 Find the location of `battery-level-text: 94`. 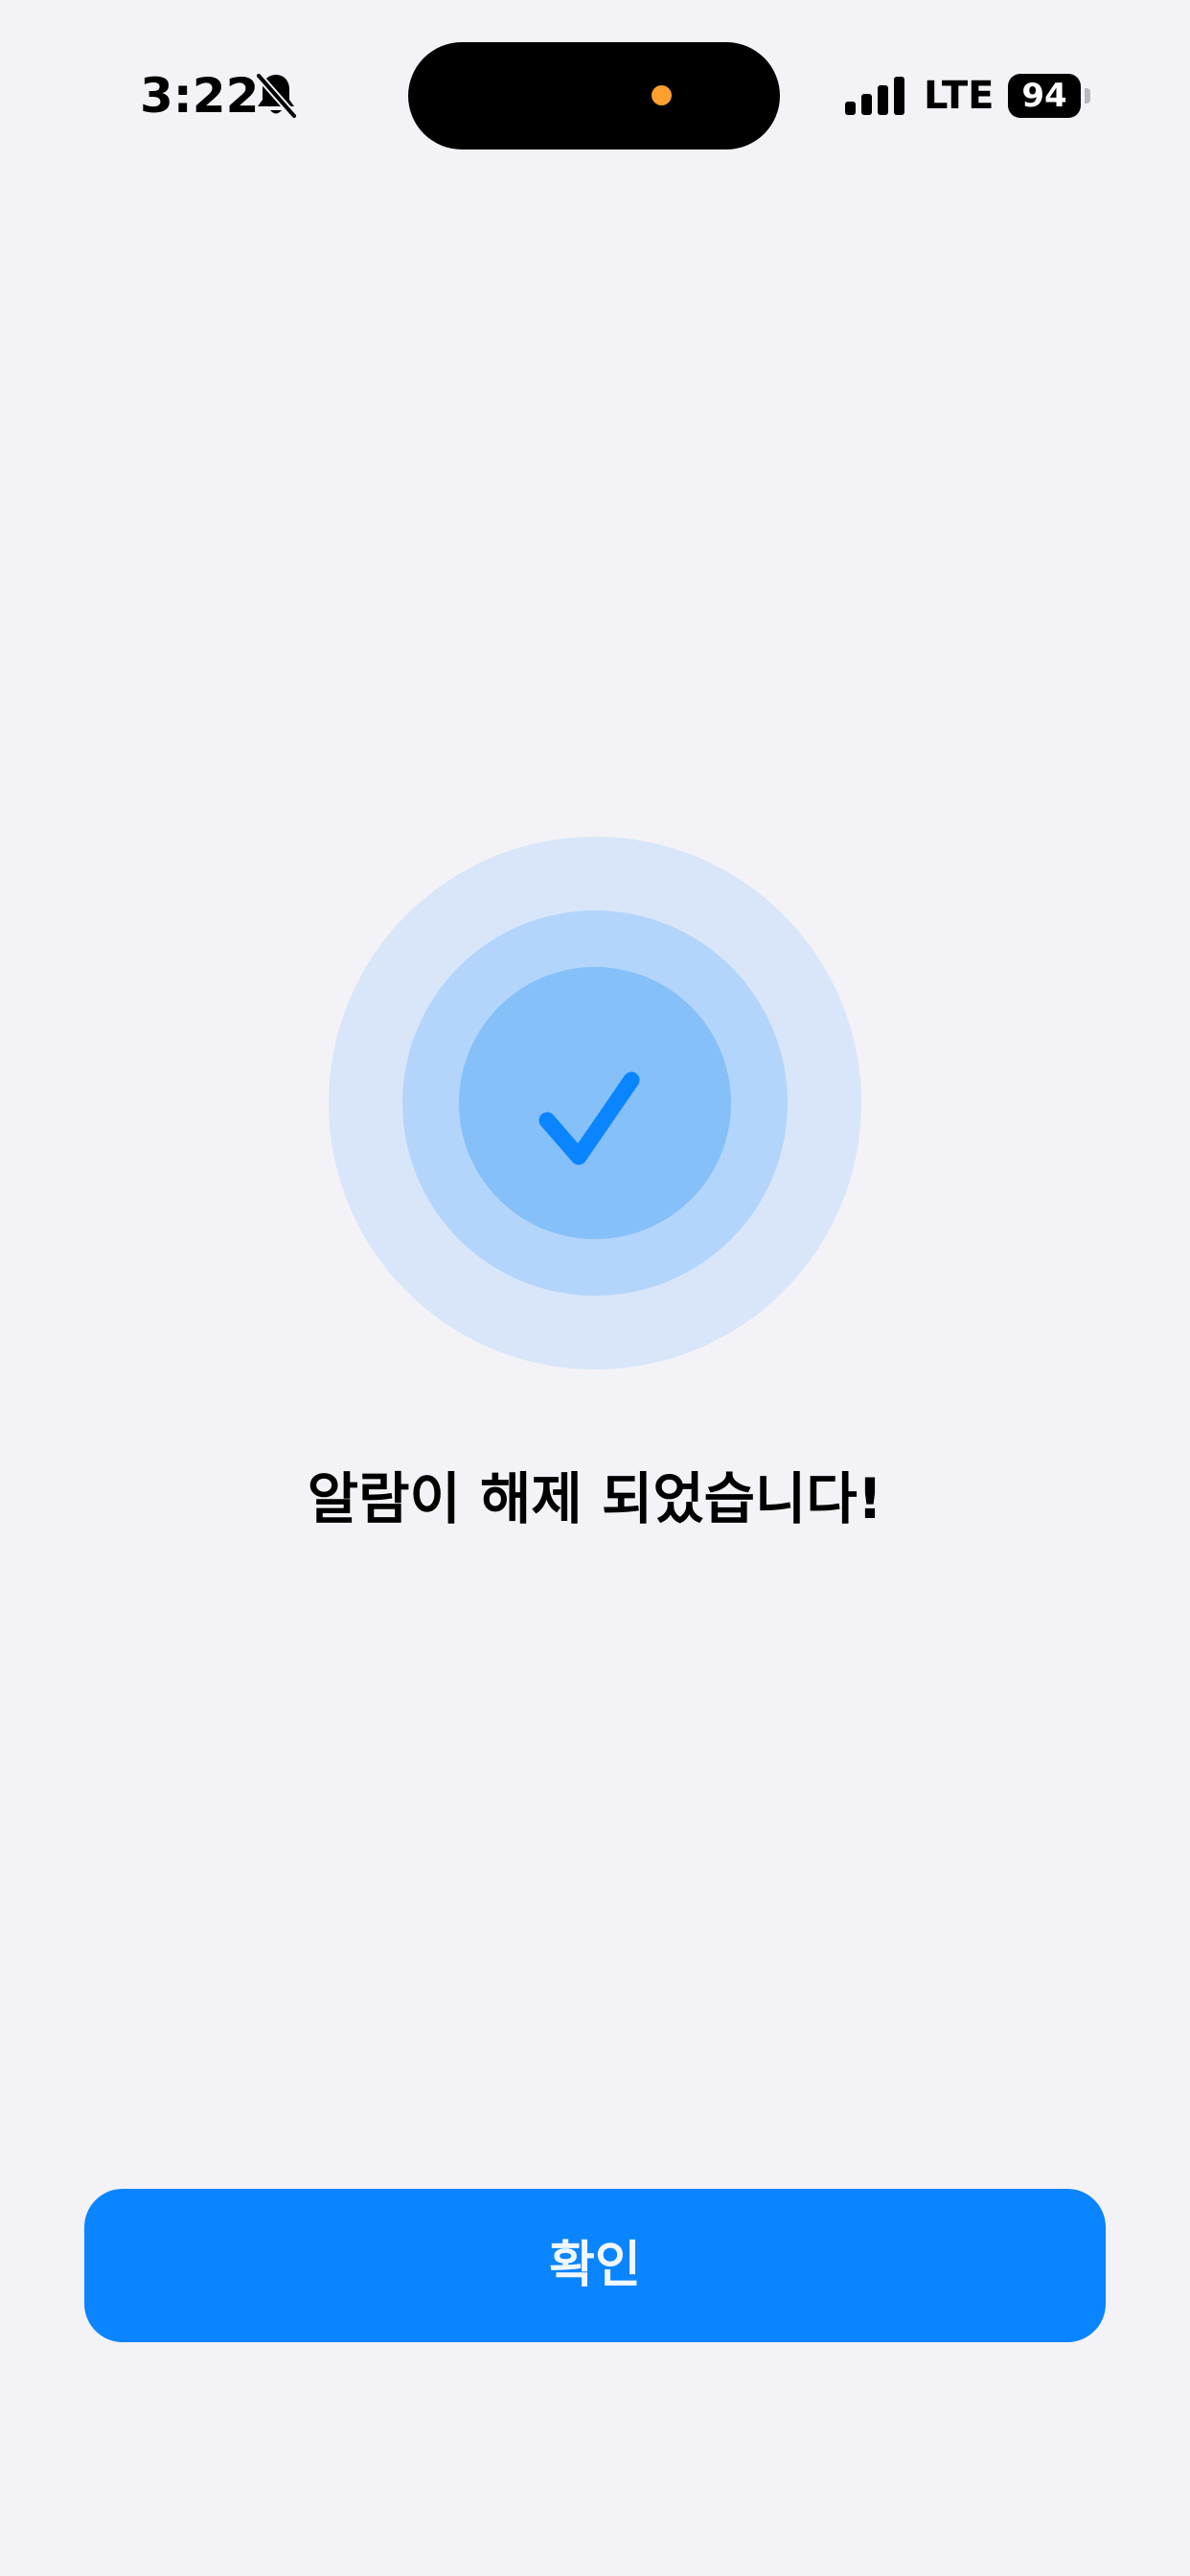

battery-level-text: 94 is located at coordinates (1044, 96).